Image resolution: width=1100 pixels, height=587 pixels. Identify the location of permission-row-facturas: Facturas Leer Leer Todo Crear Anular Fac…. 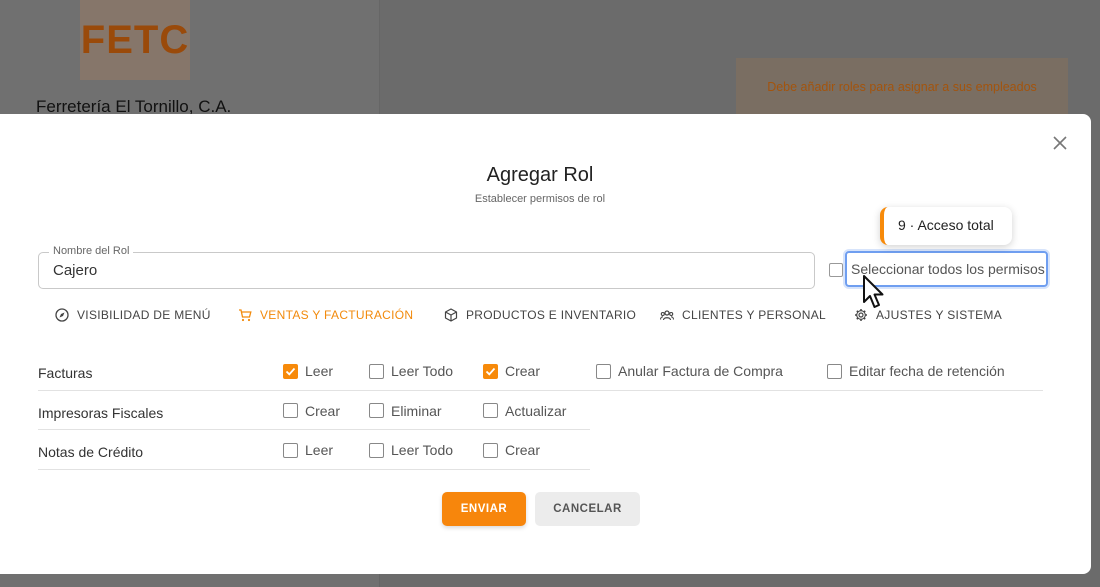
(540, 371).